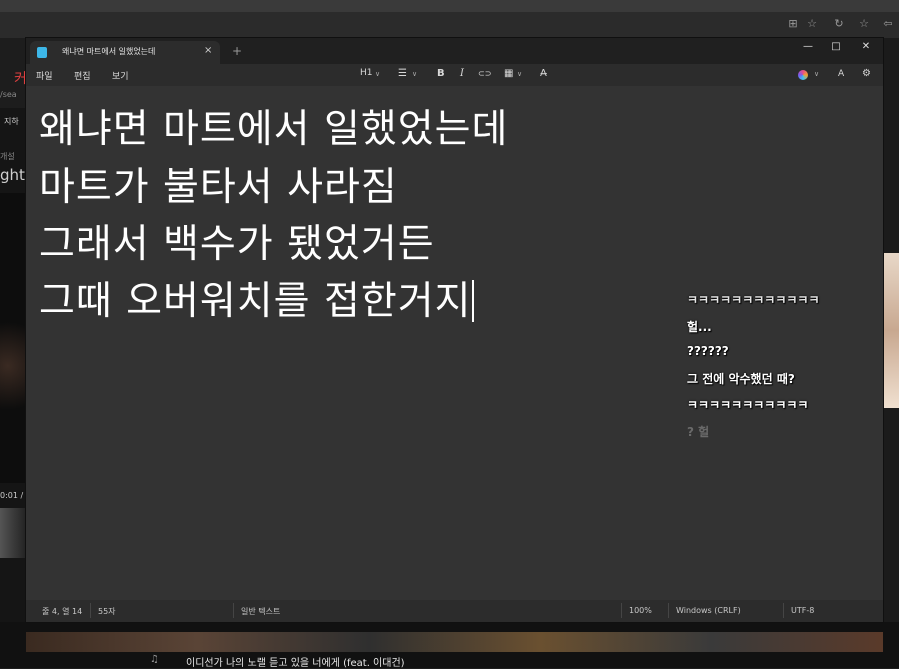  Describe the element at coordinates (866, 46) in the screenshot. I see `close-icon: ✕` at that location.